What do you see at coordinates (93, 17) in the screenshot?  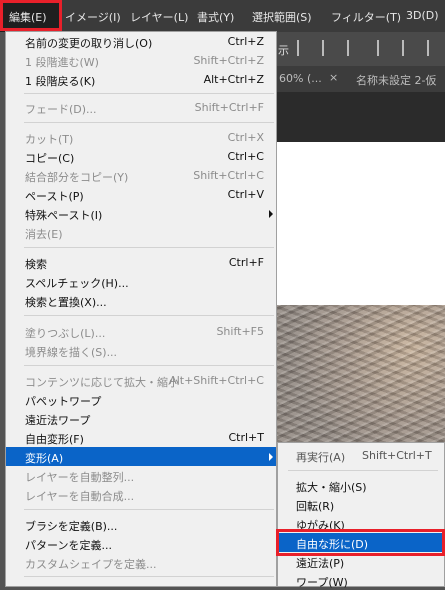 I see `menu-image: イメージ(I)` at bounding box center [93, 17].